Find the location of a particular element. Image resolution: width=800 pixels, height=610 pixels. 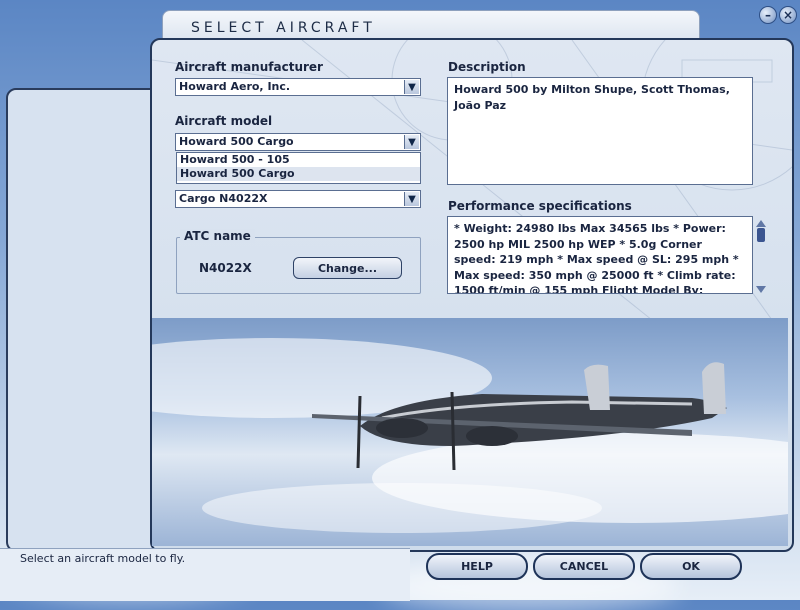

help-button: HELP is located at coordinates (477, 566).